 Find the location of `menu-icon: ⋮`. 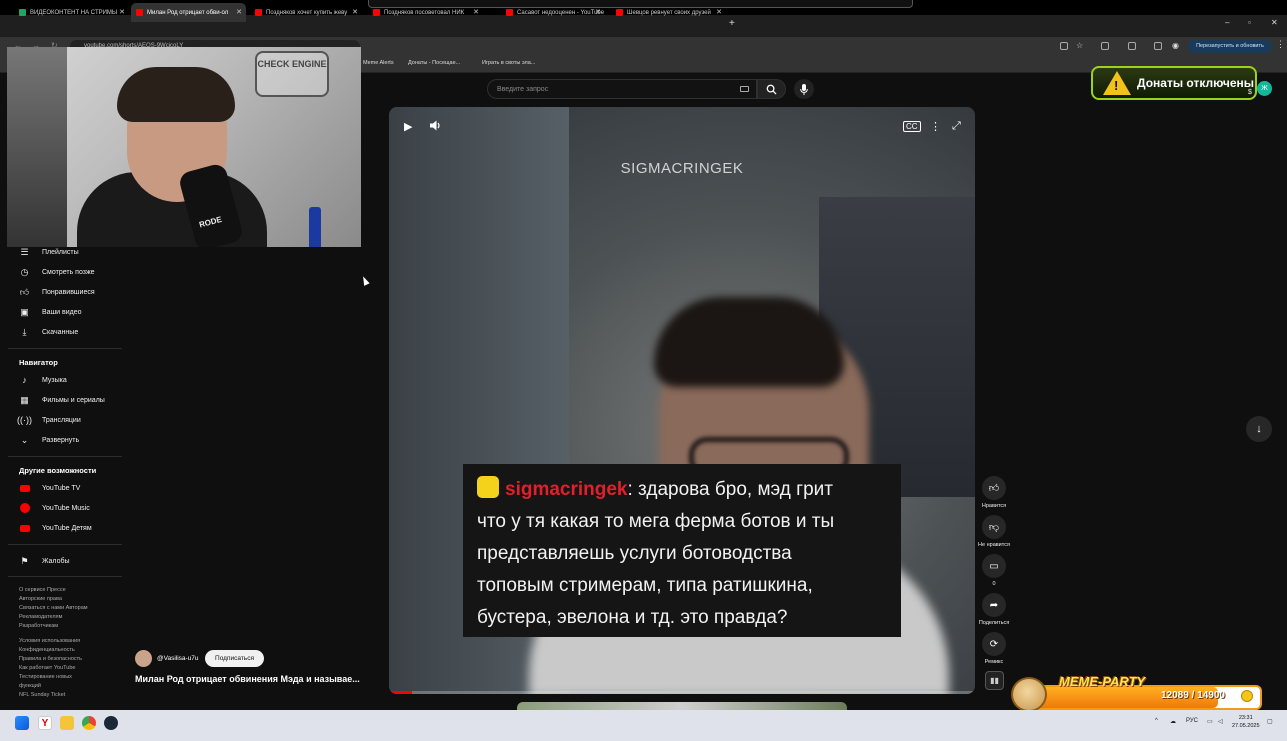

menu-icon: ⋮ is located at coordinates (1280, 44).